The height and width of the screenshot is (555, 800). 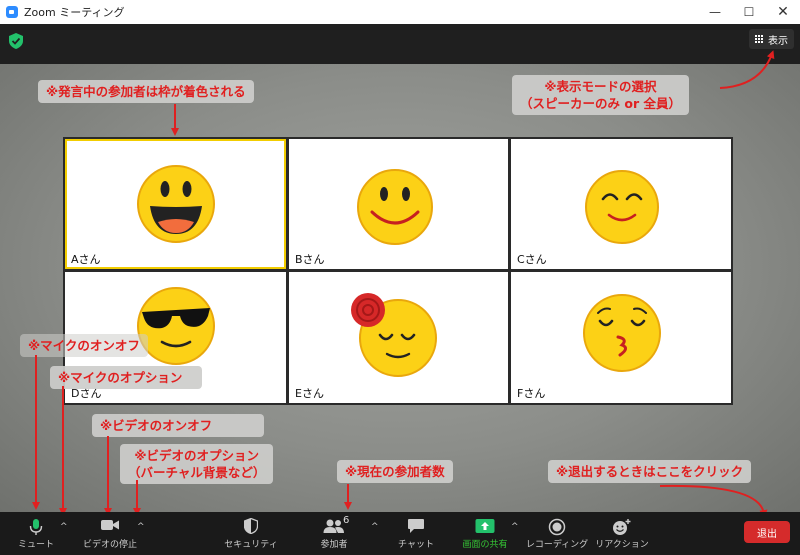 What do you see at coordinates (251, 526) in the screenshot?
I see `shield-icon` at bounding box center [251, 526].